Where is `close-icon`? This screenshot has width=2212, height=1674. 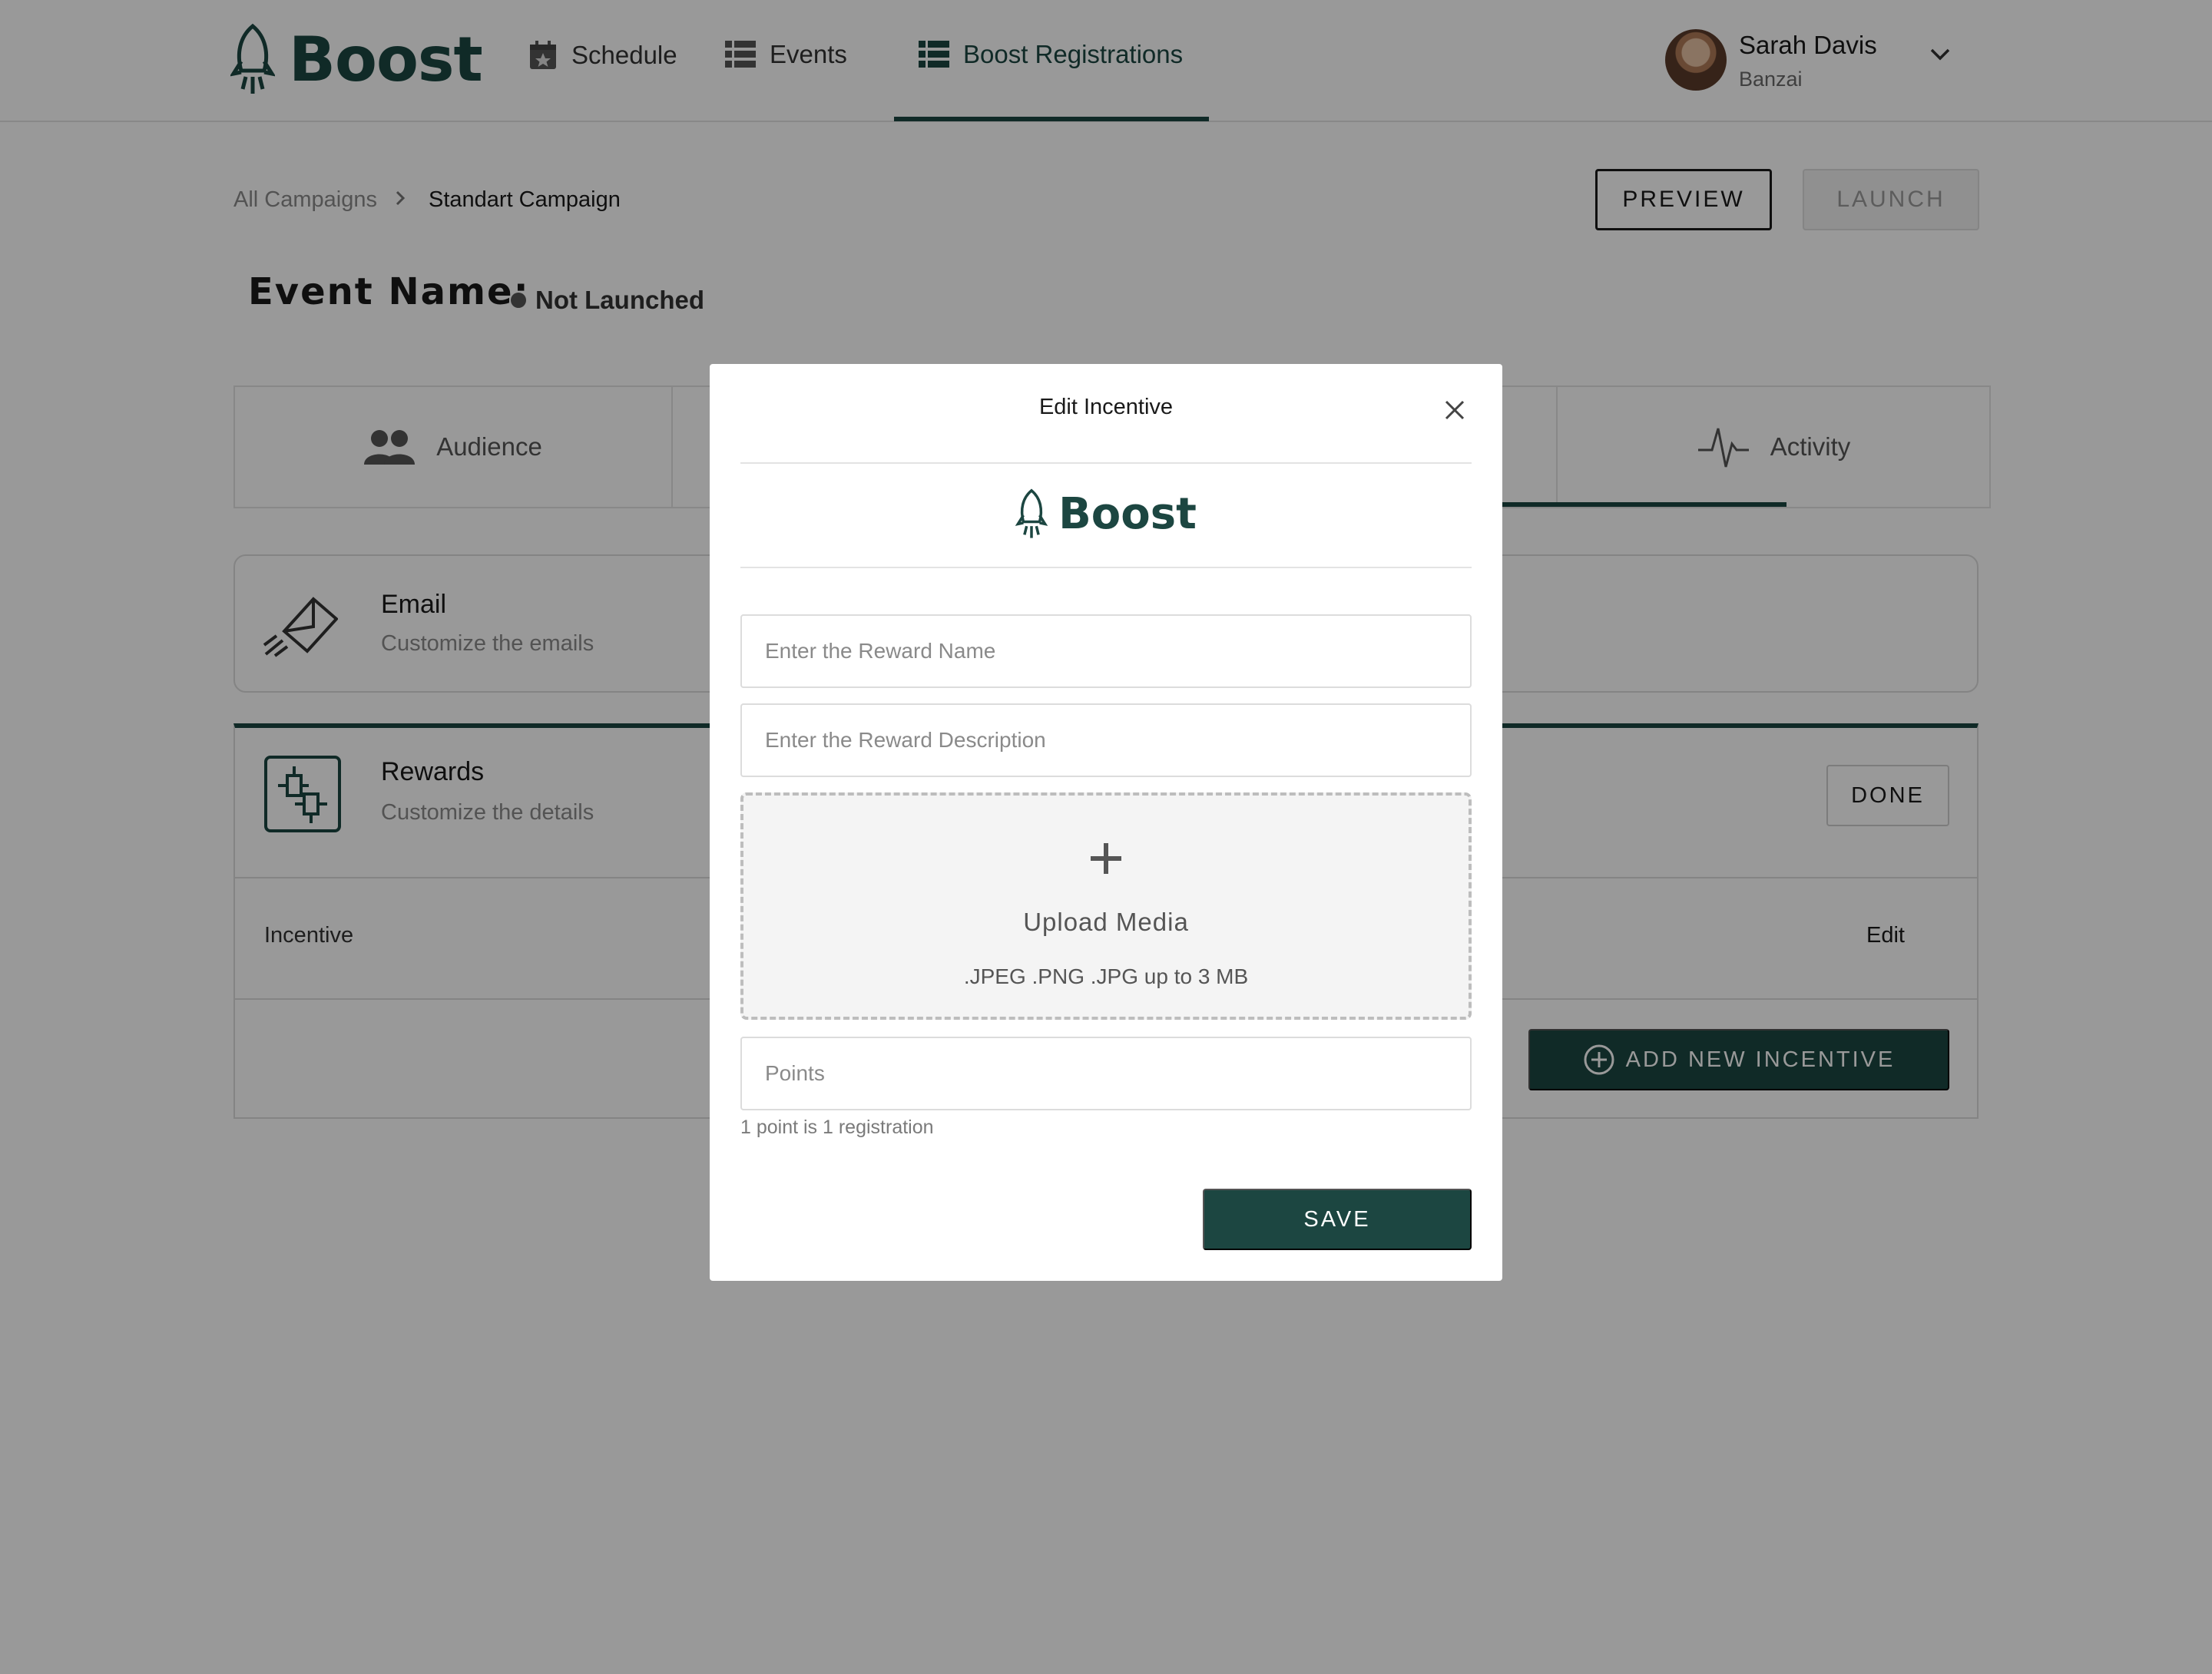 close-icon is located at coordinates (1454, 410).